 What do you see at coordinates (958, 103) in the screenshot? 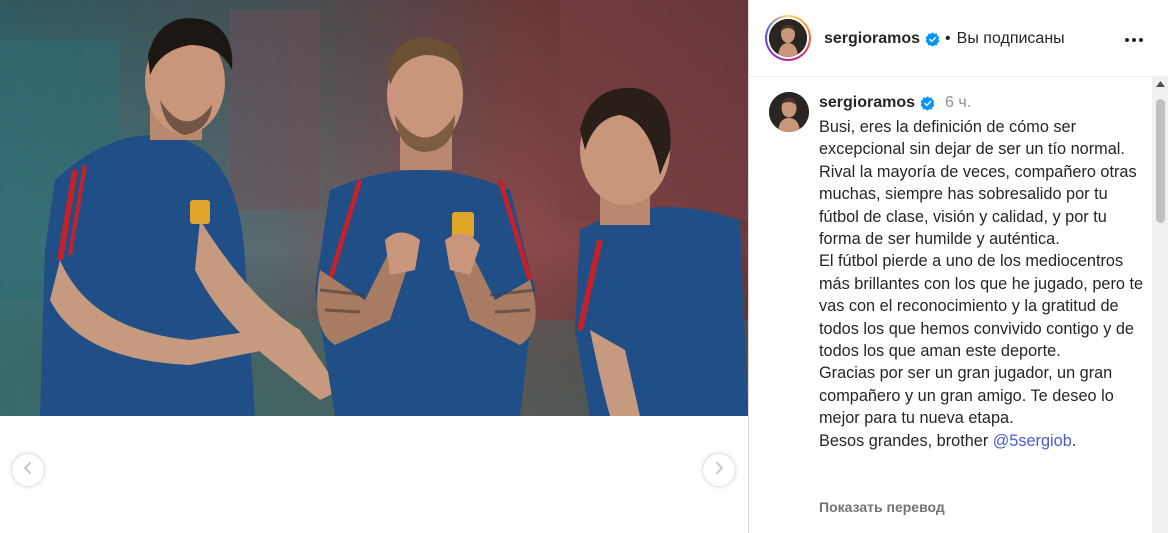
I see `post-timestamp: 6 ч.` at bounding box center [958, 103].